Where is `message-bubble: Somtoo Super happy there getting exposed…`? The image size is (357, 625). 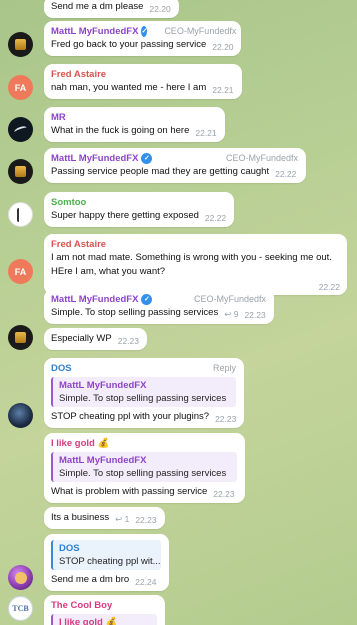
message-bubble: Somtoo Super happy there getting exposed… is located at coordinates (139, 209).